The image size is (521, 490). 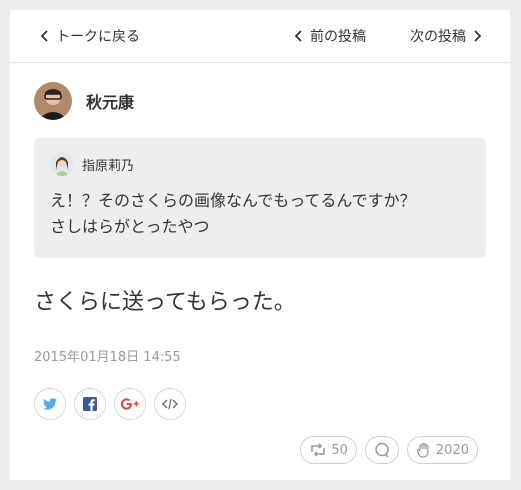 I want to click on share-embed-button, so click(x=170, y=404).